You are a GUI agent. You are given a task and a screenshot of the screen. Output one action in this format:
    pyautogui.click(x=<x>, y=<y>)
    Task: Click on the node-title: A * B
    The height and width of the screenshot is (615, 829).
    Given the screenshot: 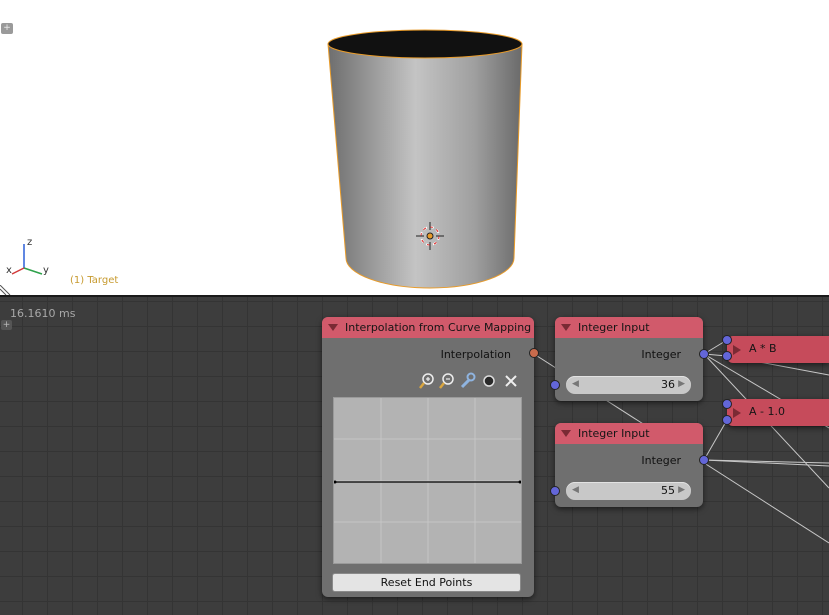 What is the action you would take?
    pyautogui.click(x=763, y=348)
    